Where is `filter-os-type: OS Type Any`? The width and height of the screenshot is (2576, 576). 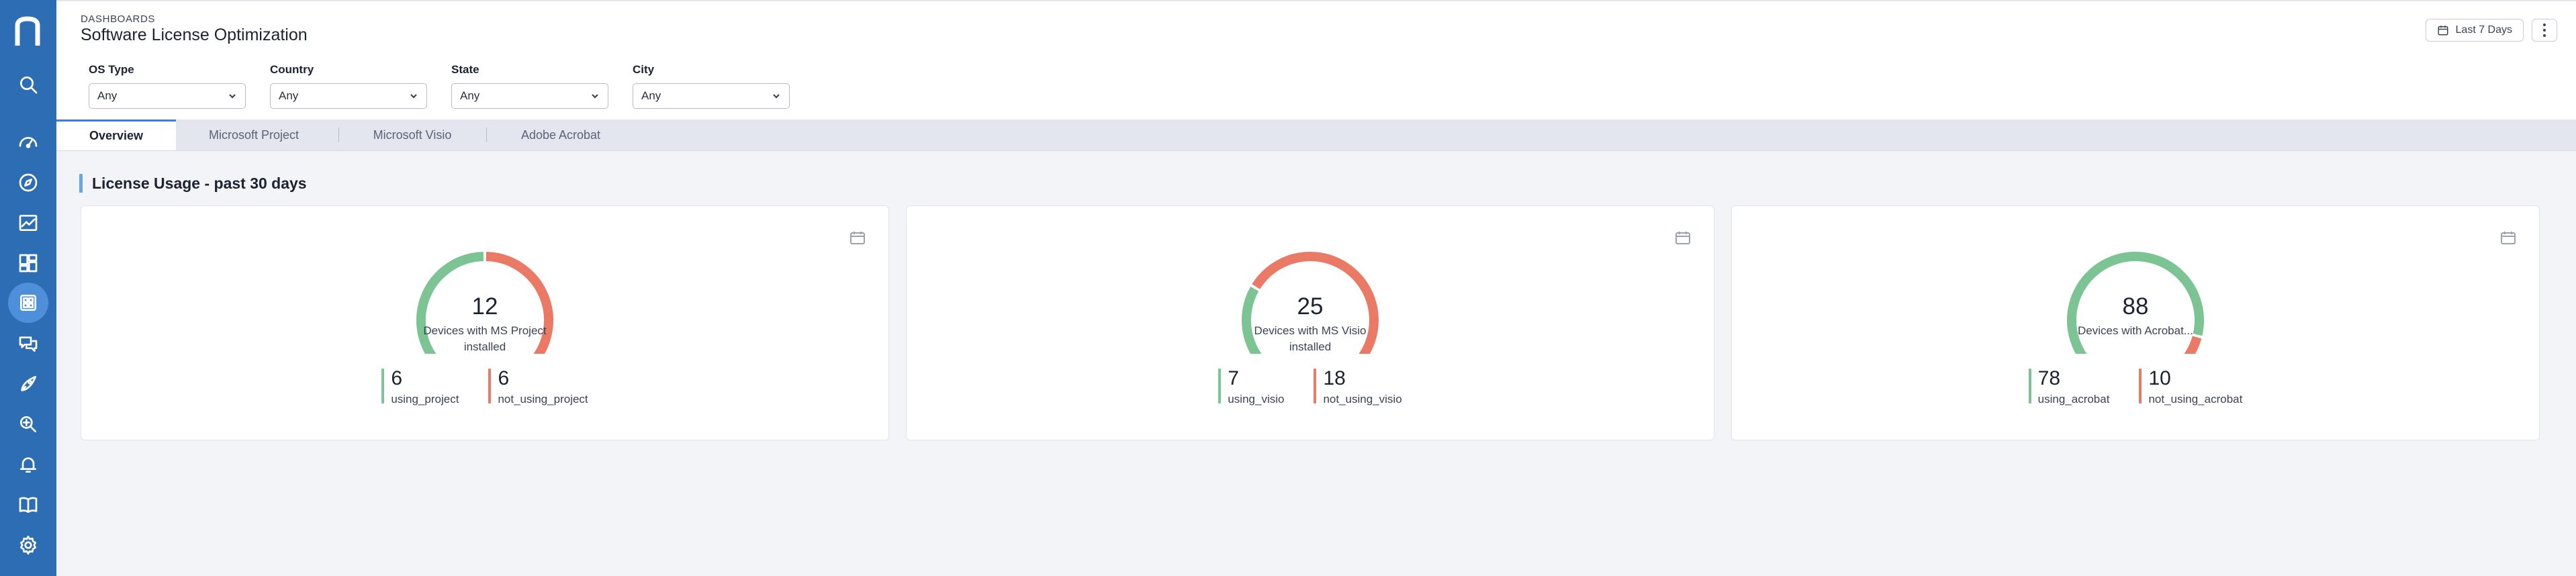 filter-os-type: OS Type Any is located at coordinates (167, 86).